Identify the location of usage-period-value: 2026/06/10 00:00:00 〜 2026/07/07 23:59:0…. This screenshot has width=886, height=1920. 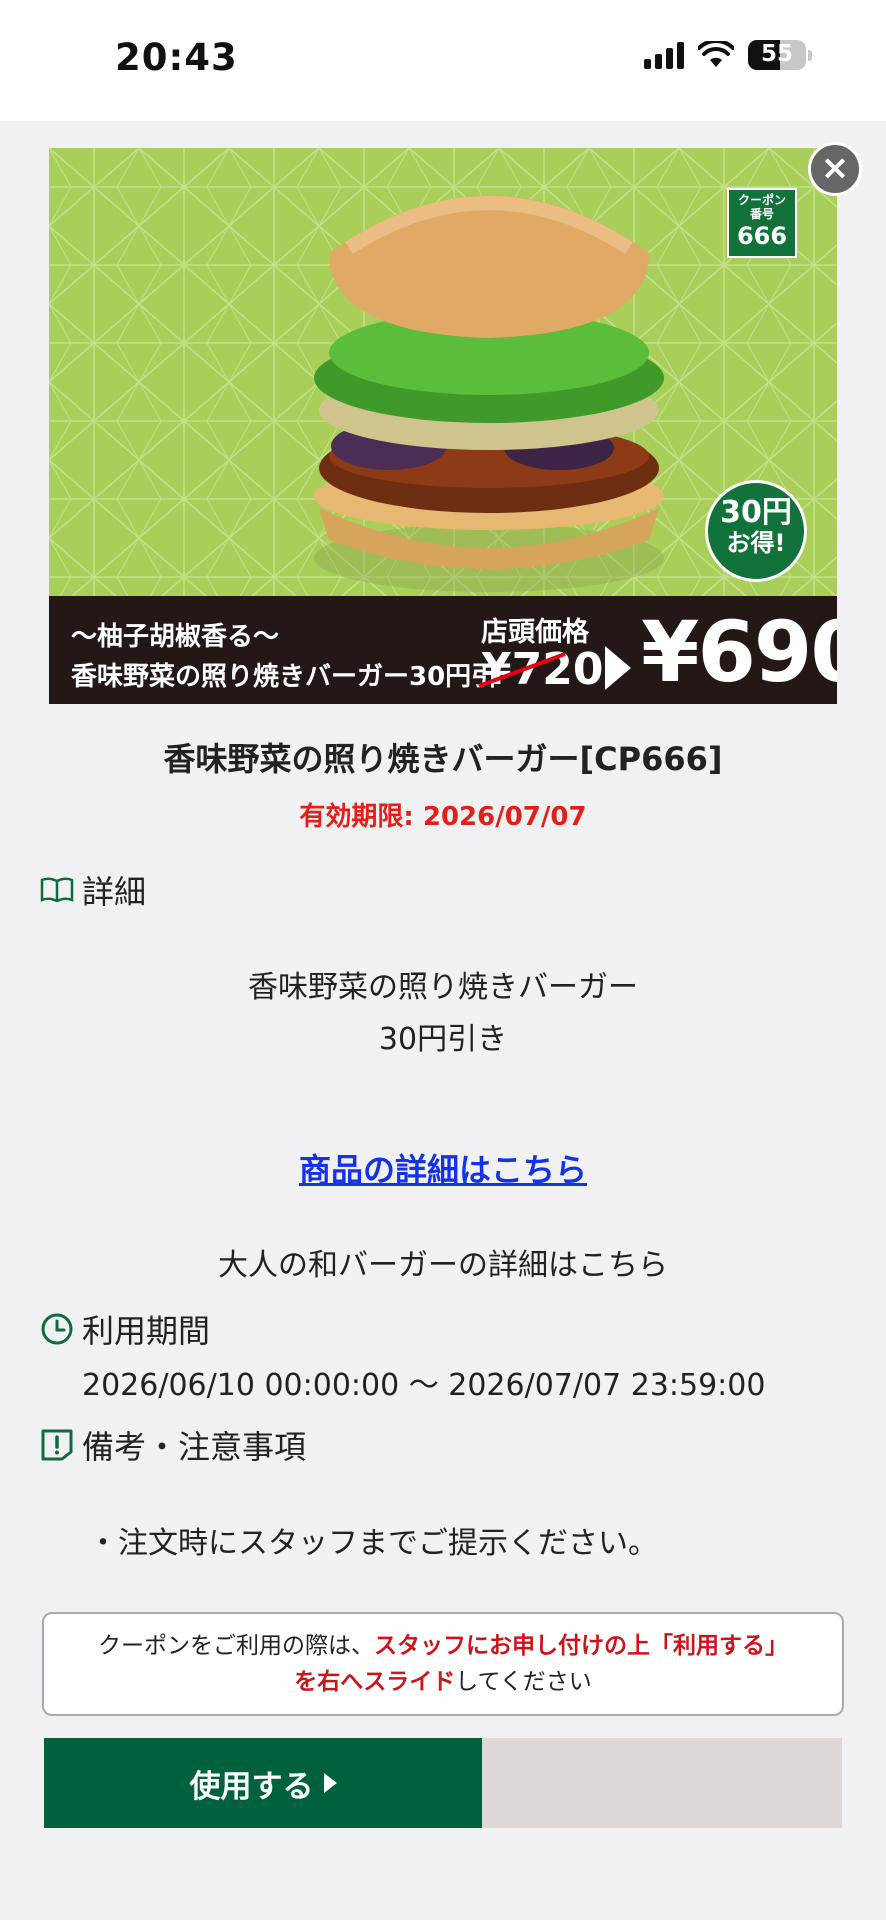
(424, 1385).